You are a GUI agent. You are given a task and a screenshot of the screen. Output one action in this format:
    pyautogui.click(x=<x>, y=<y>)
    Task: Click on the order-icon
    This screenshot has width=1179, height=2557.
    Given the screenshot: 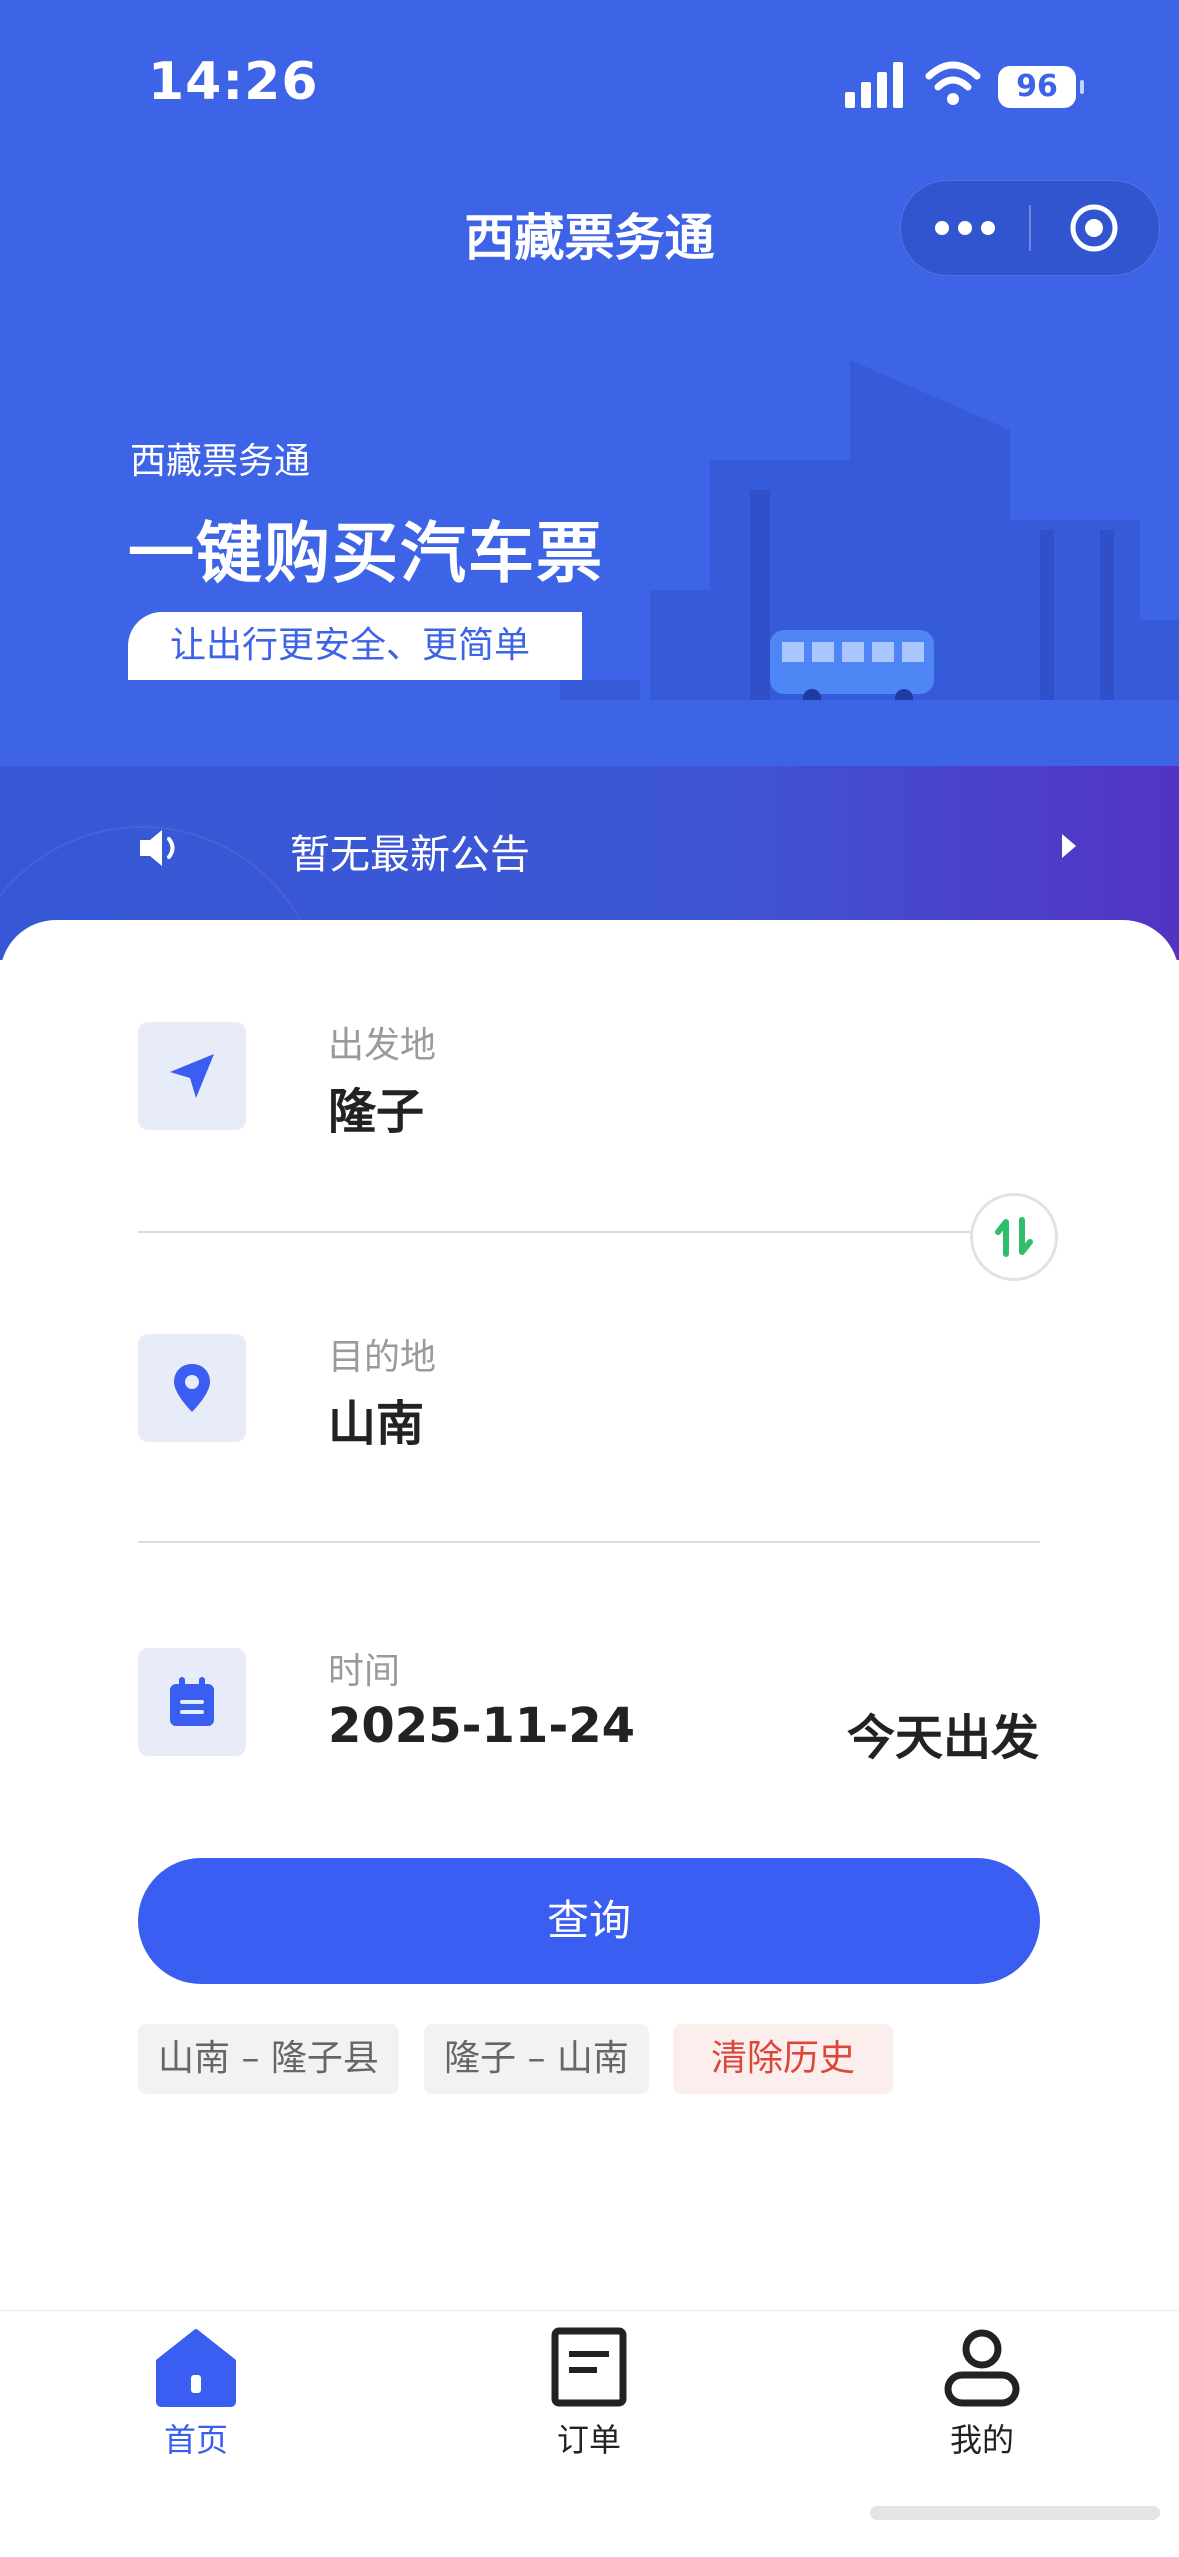 What is the action you would take?
    pyautogui.click(x=589, y=2367)
    